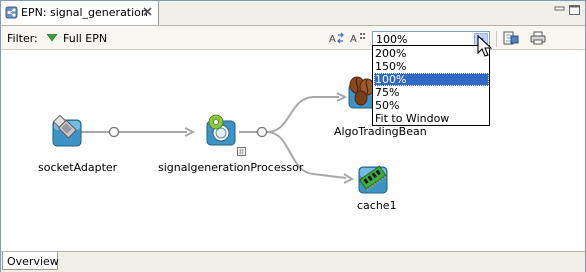 The height and width of the screenshot is (272, 586). Describe the element at coordinates (147, 11) in the screenshot. I see `close-icon` at that location.